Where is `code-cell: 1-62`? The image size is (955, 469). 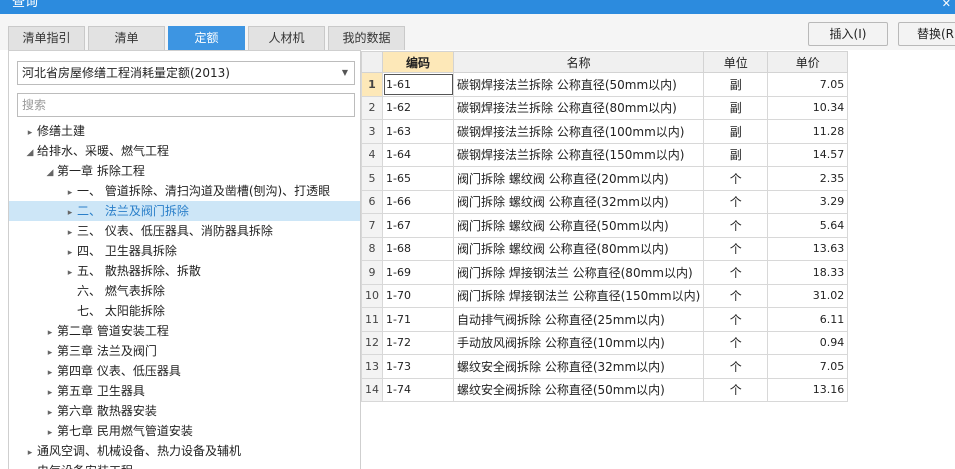
code-cell: 1-62 is located at coordinates (418, 107).